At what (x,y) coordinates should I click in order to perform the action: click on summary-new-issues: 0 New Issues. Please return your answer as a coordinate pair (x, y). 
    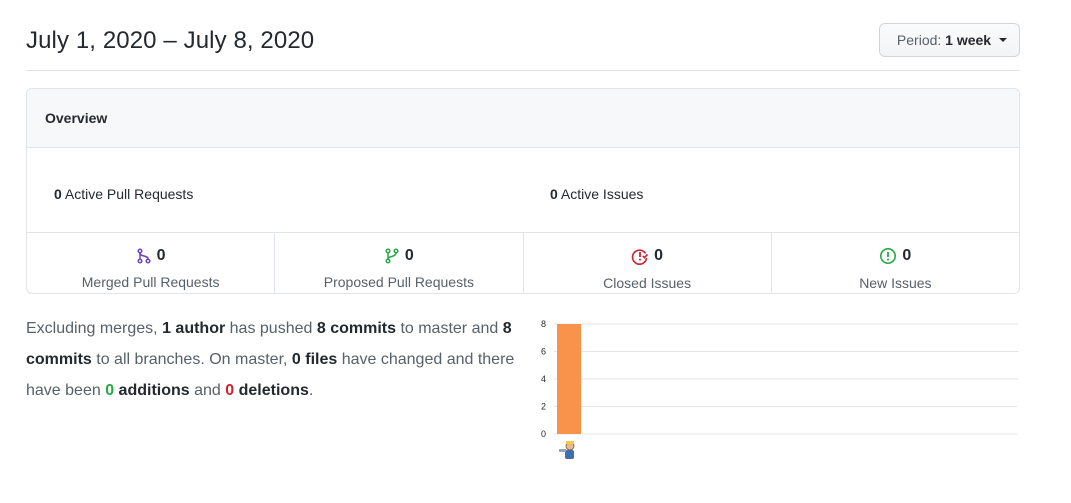
    Looking at the image, I should click on (895, 263).